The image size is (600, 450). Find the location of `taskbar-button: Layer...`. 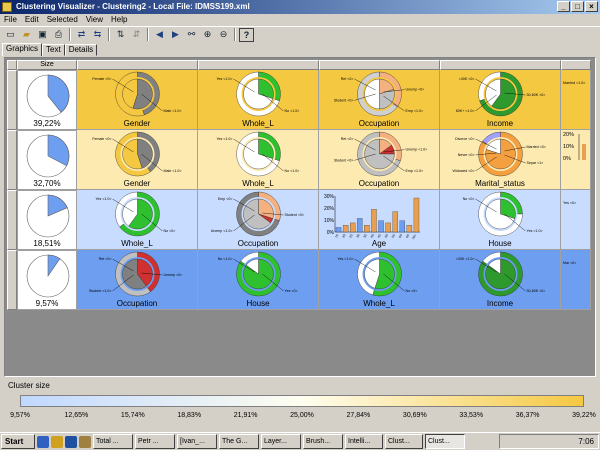

taskbar-button: Layer... is located at coordinates (281, 441).